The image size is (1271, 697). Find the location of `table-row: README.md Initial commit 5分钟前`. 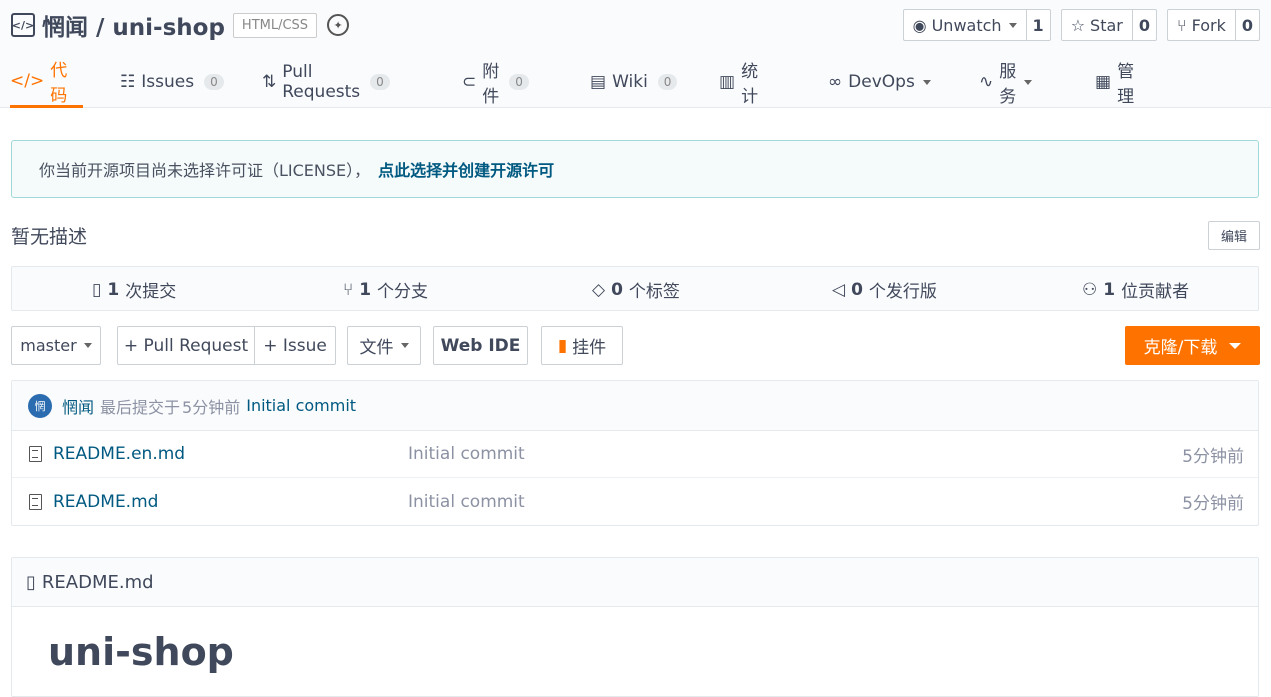

table-row: README.md Initial commit 5分钟前 is located at coordinates (635, 501).